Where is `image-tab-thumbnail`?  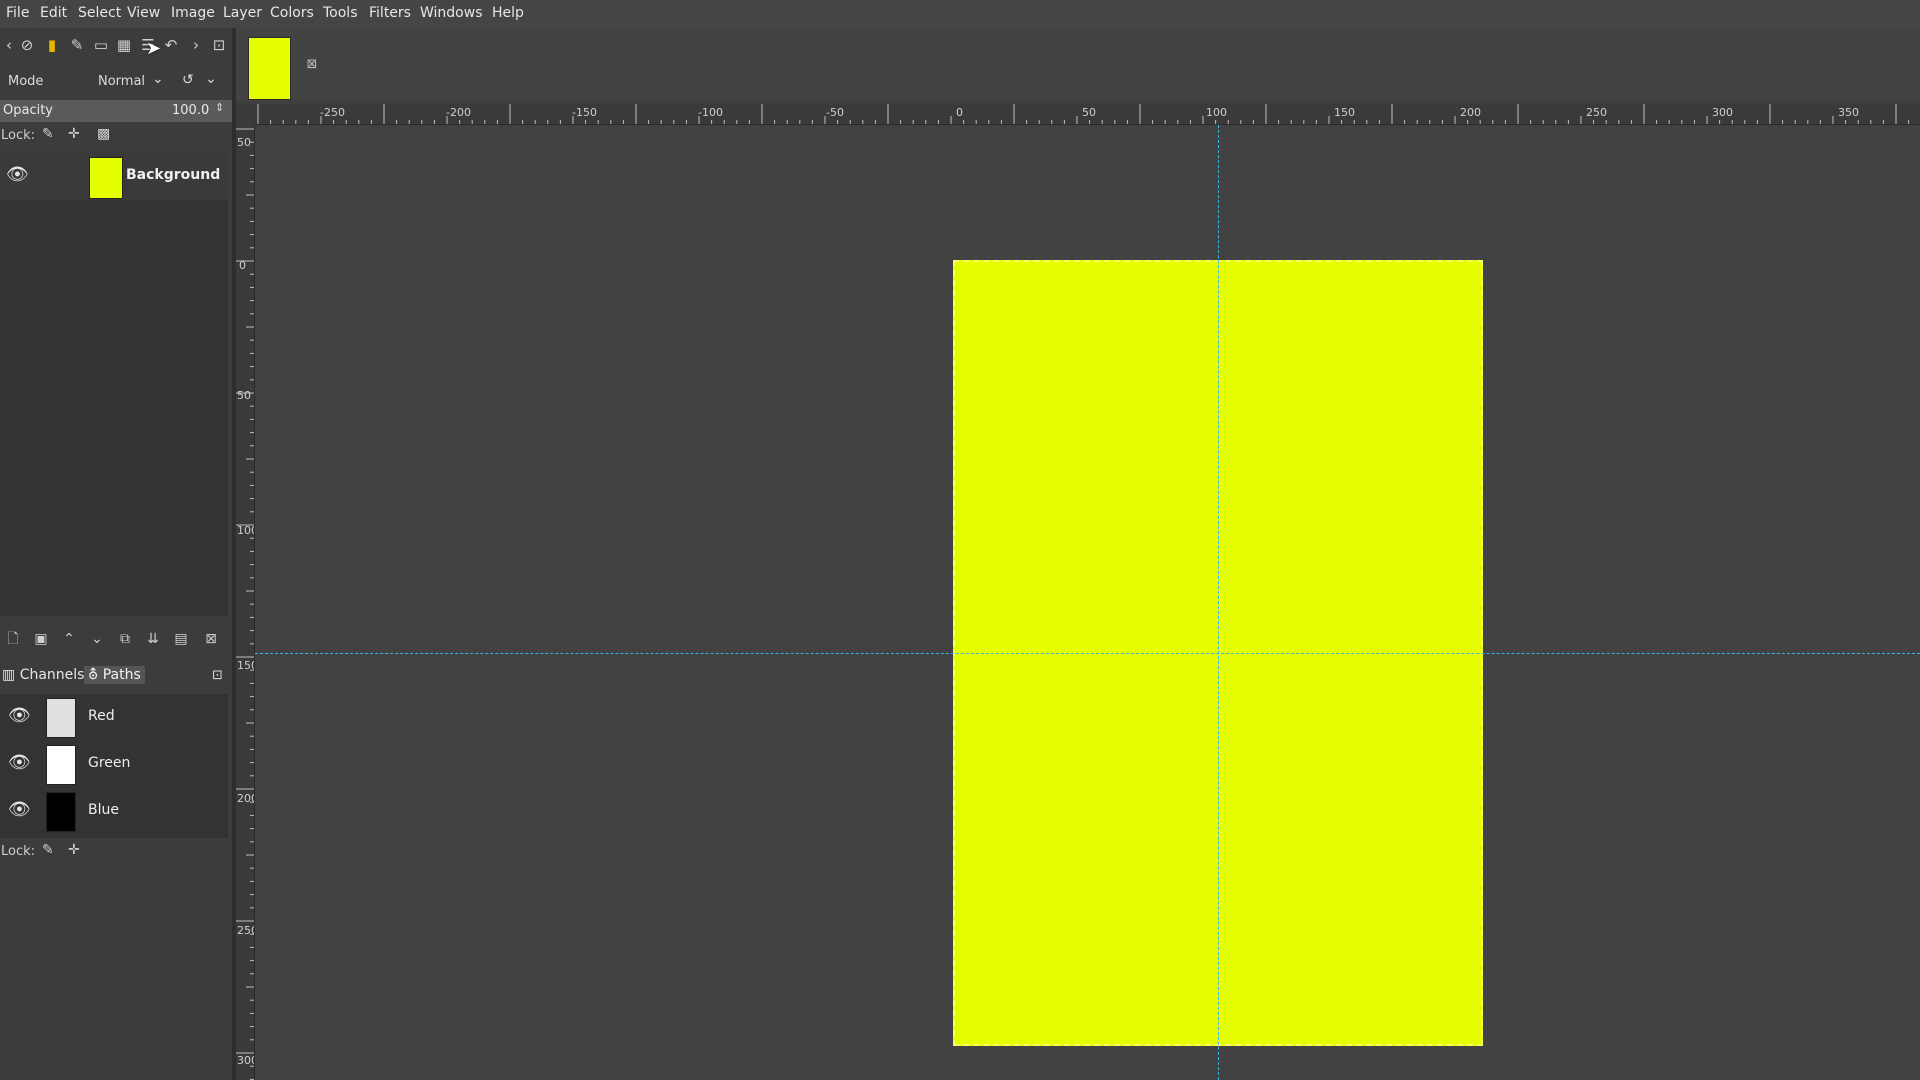 image-tab-thumbnail is located at coordinates (269, 68).